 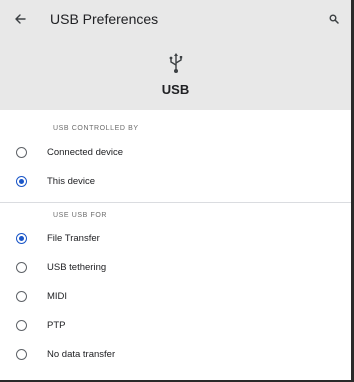 I want to click on back-button, so click(x=20, y=19).